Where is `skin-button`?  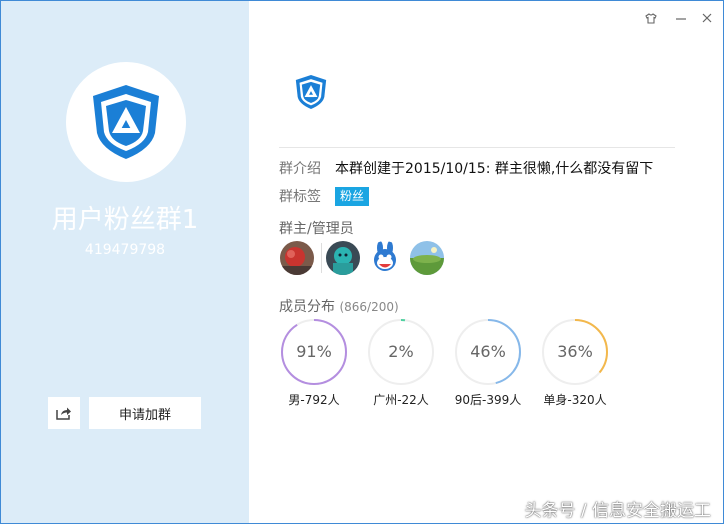 skin-button is located at coordinates (651, 18).